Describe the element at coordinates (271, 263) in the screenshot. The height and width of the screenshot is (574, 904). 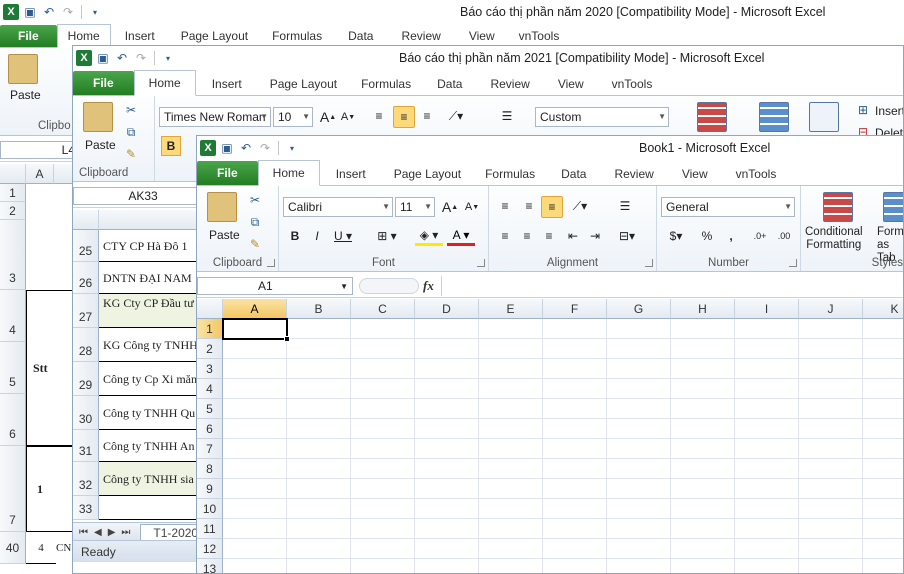
I see `clipboard-launcher-icon` at that location.